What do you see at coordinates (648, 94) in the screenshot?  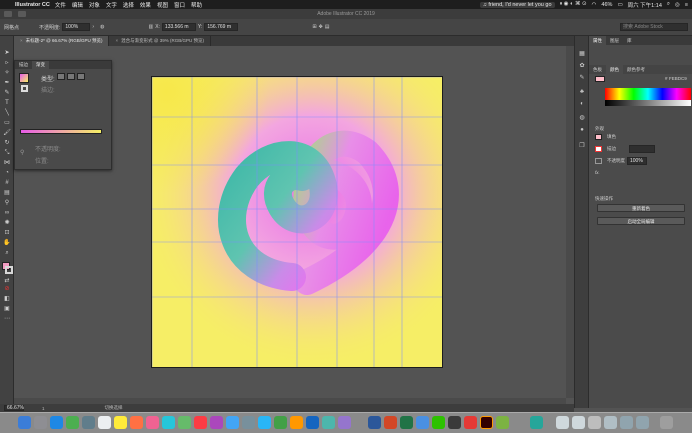 I see `color-spectrum` at bounding box center [648, 94].